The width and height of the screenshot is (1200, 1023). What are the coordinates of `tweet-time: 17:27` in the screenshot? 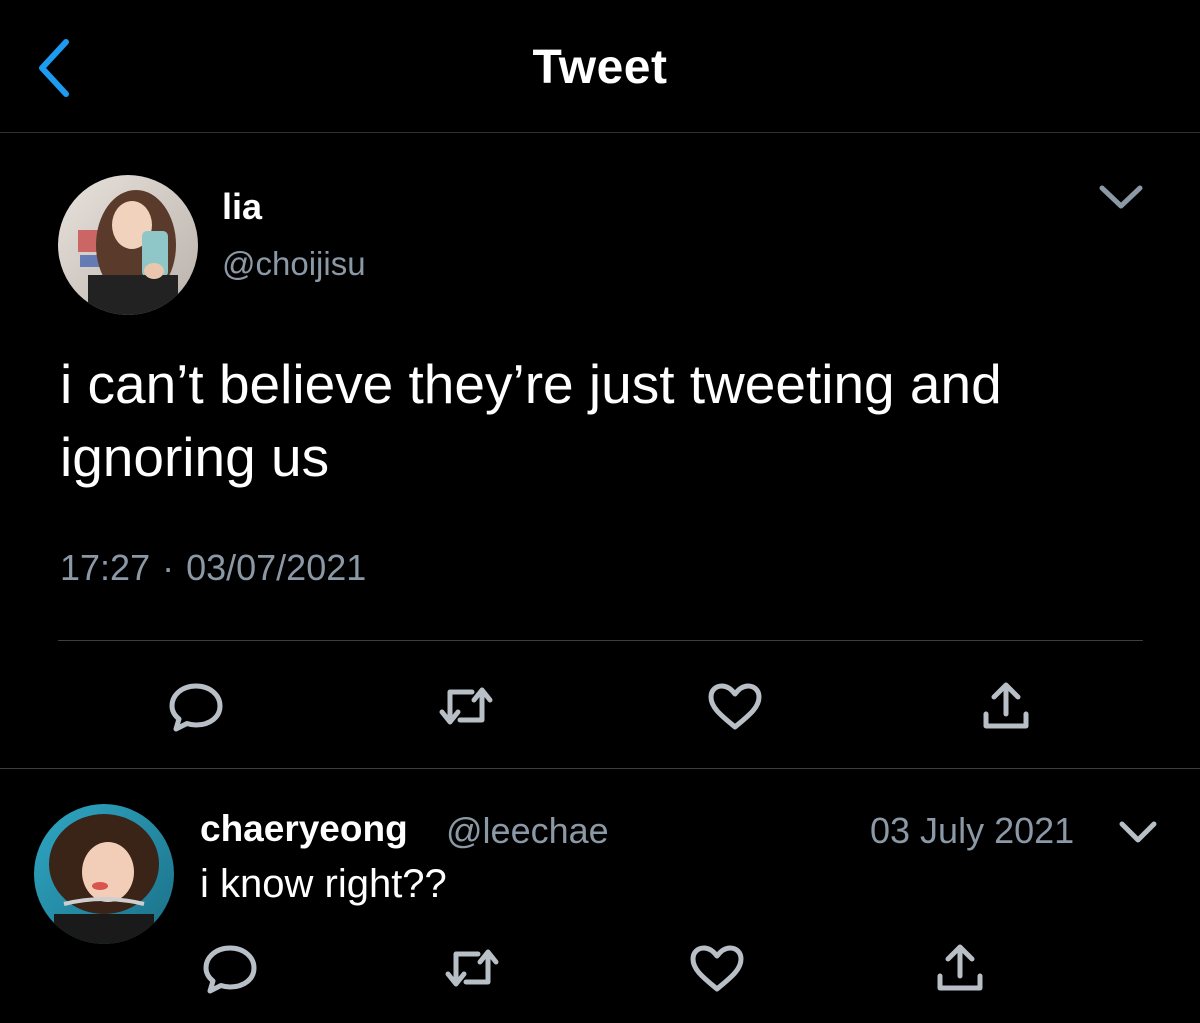 It's located at (105, 567).